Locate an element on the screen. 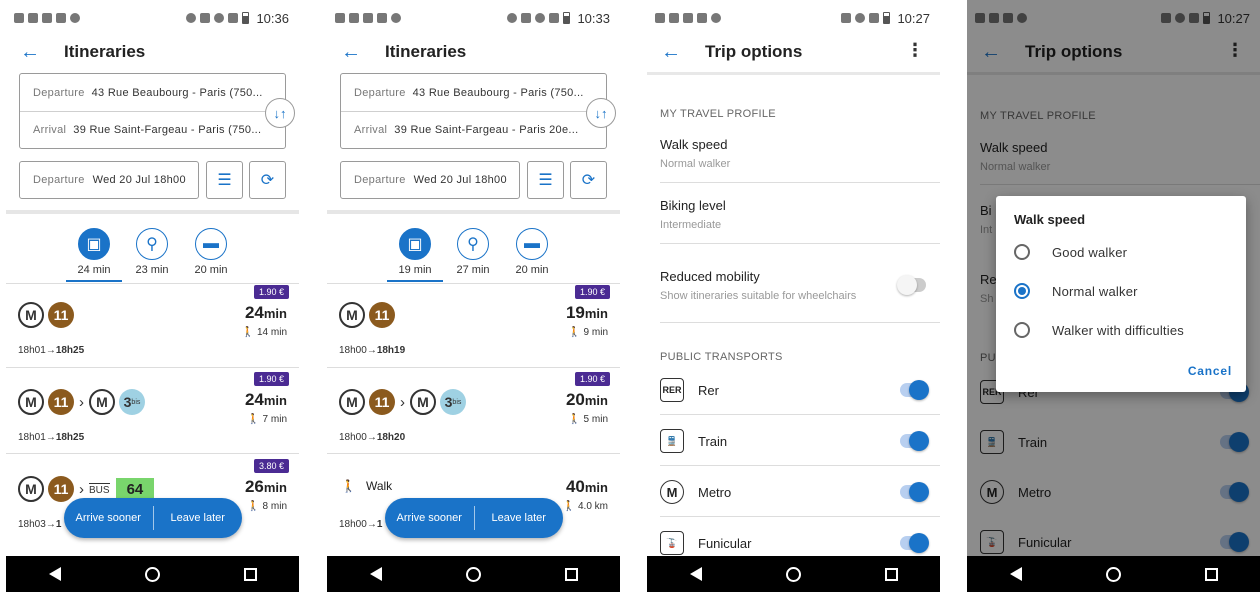 This screenshot has height=592, width=1260. rer-toggle is located at coordinates (914, 390).